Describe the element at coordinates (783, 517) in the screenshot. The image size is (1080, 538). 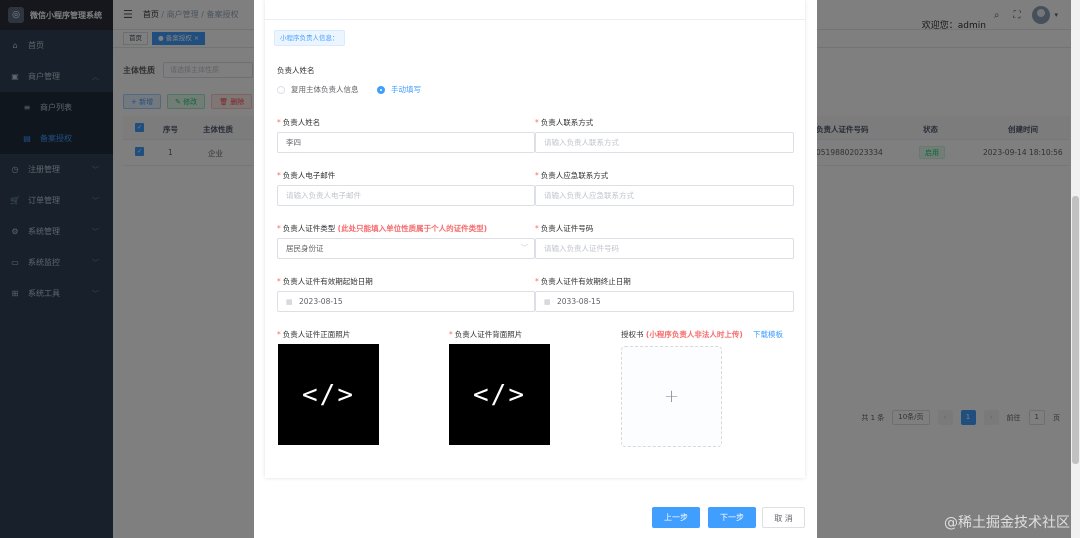
I see `cancel-button: 取 消` at that location.